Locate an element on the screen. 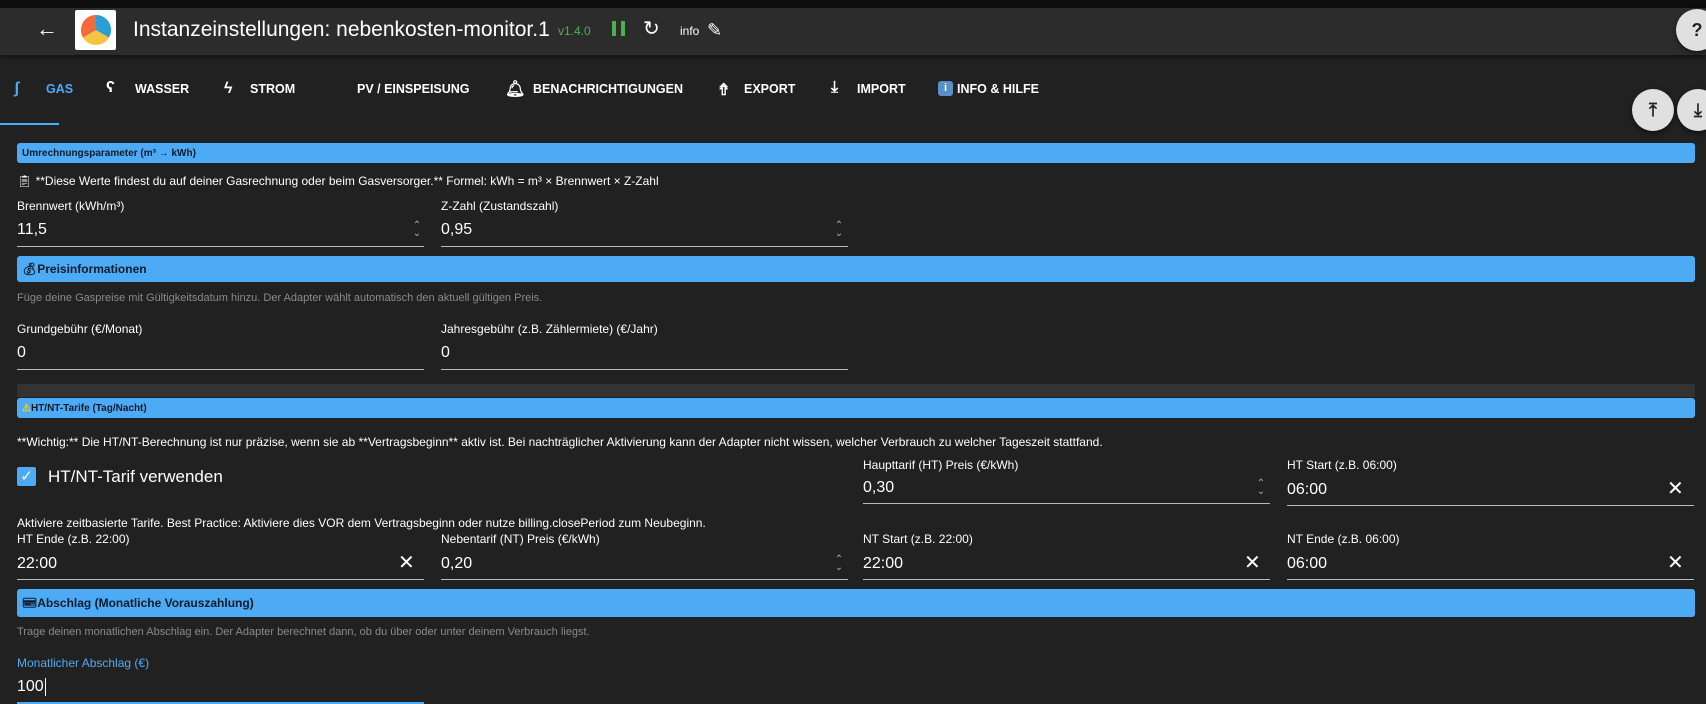  brennwert-underline is located at coordinates (220, 246).